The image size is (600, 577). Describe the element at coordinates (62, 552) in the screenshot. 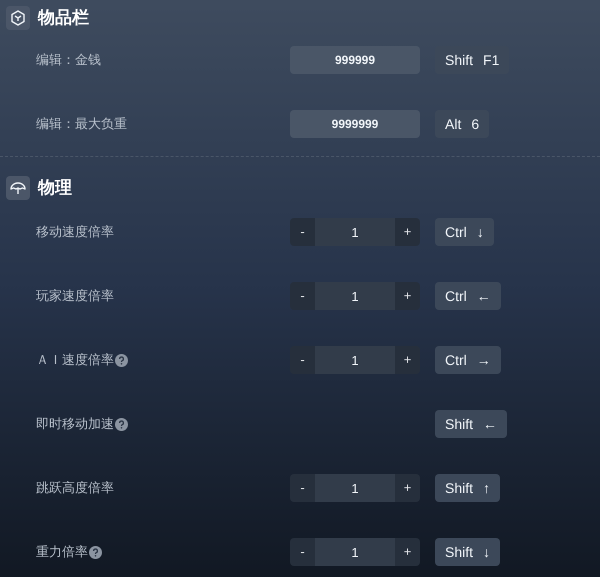

I see `setting-label: 重力倍率` at that location.